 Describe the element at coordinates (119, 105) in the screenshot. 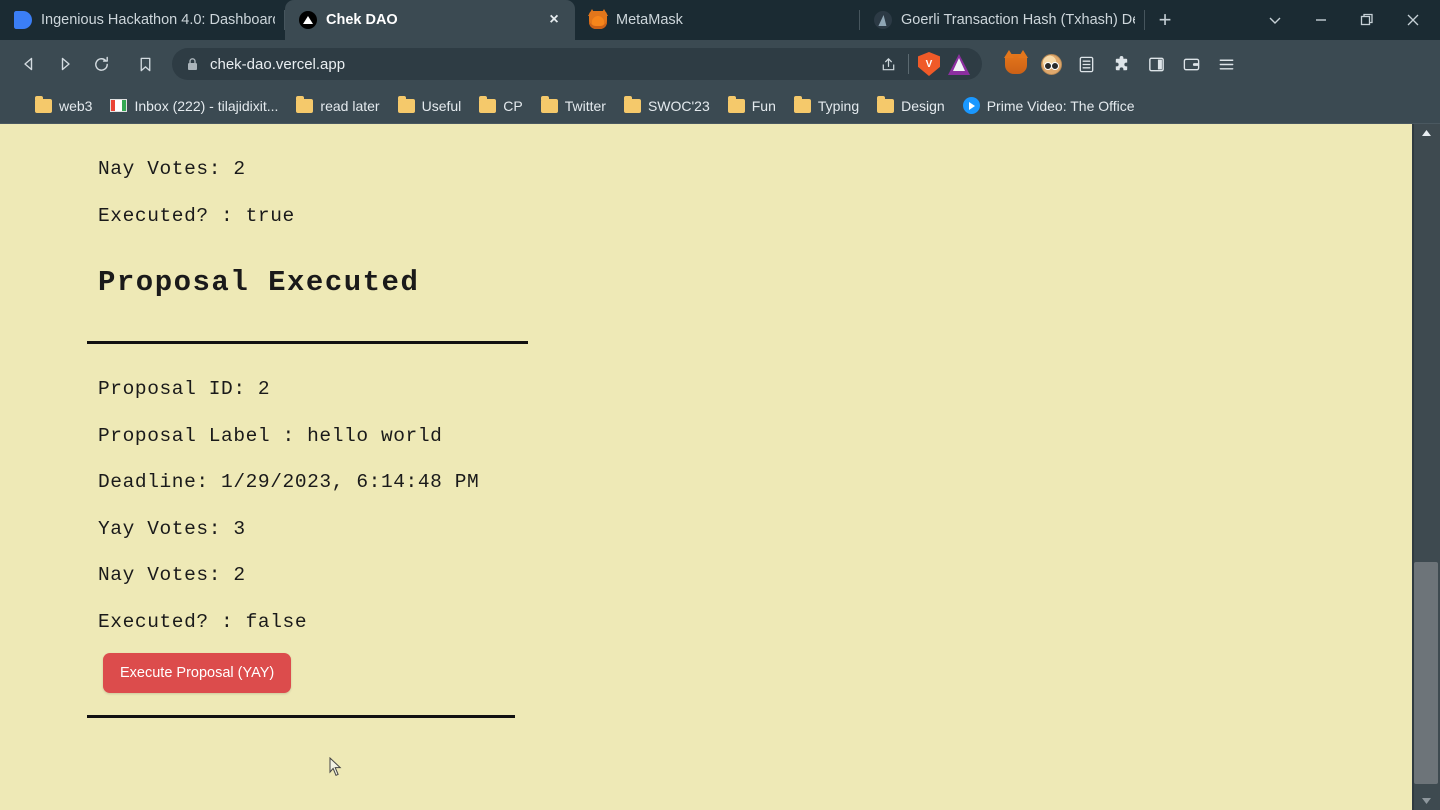

I see `gmail-icon` at that location.